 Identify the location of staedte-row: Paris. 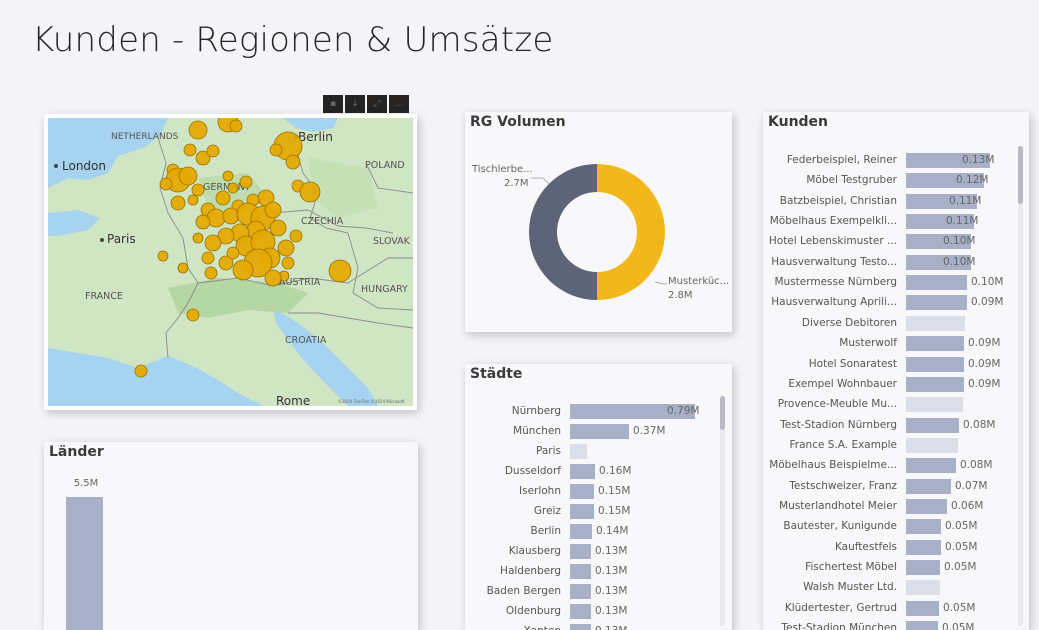
(598, 452).